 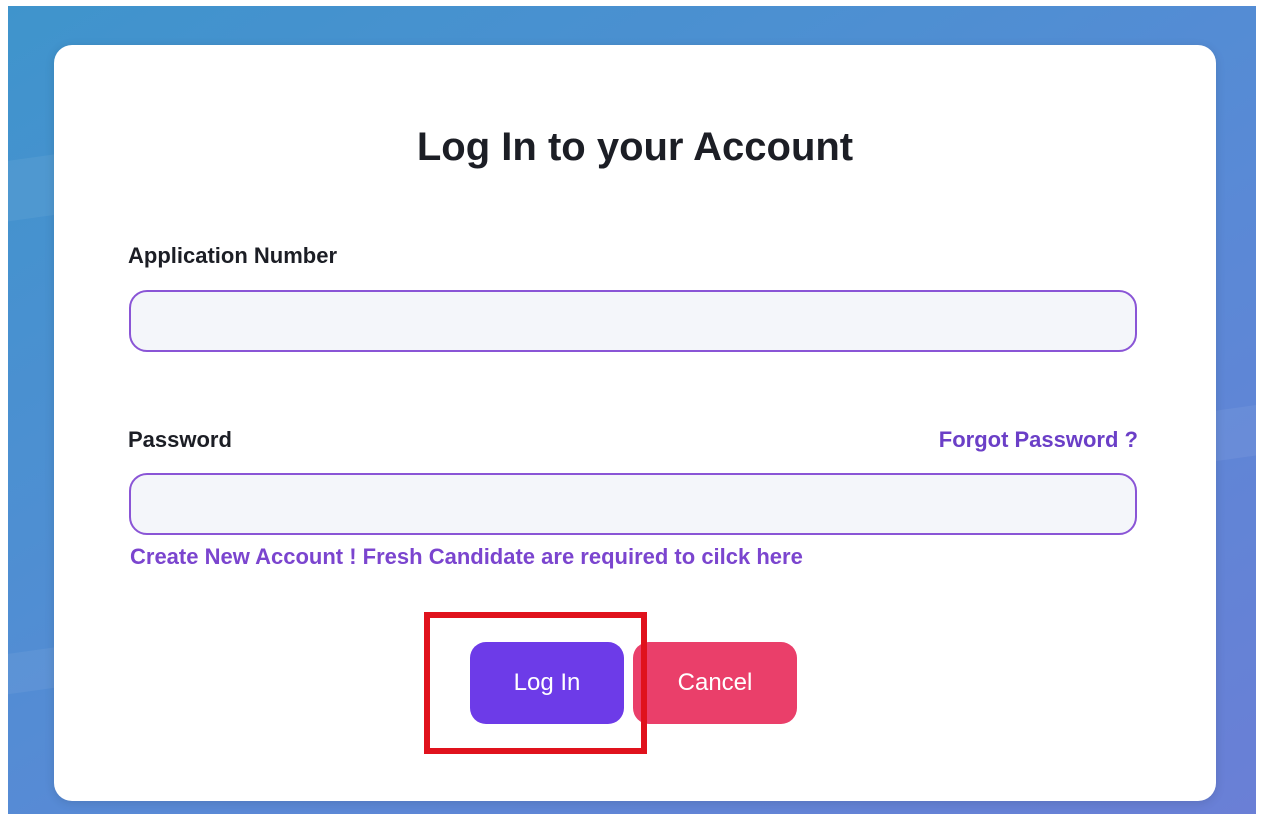 What do you see at coordinates (633, 321) in the screenshot?
I see `application-number-input` at bounding box center [633, 321].